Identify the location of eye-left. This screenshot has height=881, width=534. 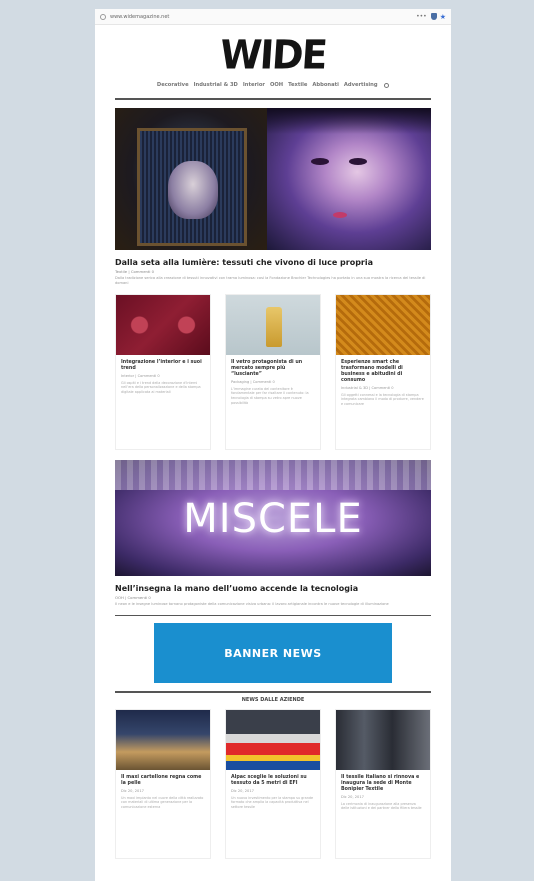
(319, 161).